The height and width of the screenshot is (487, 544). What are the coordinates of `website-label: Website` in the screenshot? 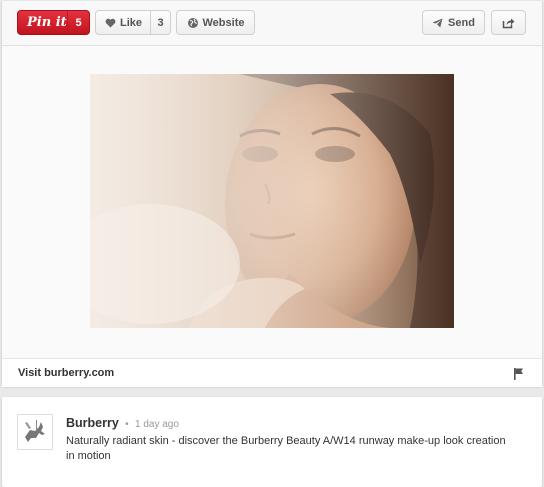 It's located at (223, 22).